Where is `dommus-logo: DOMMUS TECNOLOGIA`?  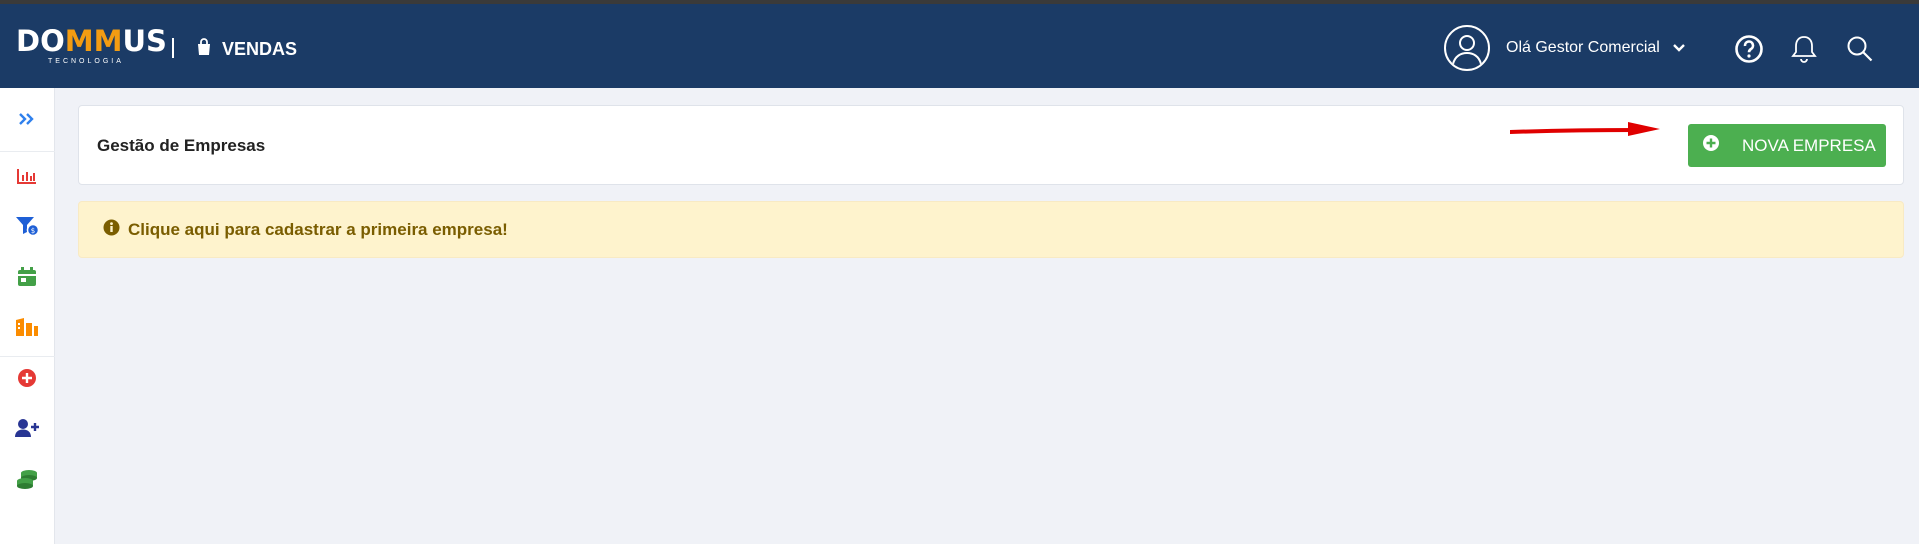
dommus-logo: DOMMUS TECNOLOGIA is located at coordinates (91, 49).